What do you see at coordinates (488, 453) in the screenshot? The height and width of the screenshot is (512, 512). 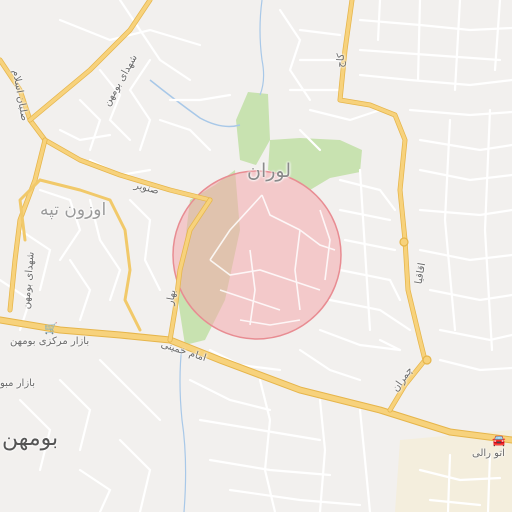 I see `poi-label-auto-gallery: اتو رالی` at bounding box center [488, 453].